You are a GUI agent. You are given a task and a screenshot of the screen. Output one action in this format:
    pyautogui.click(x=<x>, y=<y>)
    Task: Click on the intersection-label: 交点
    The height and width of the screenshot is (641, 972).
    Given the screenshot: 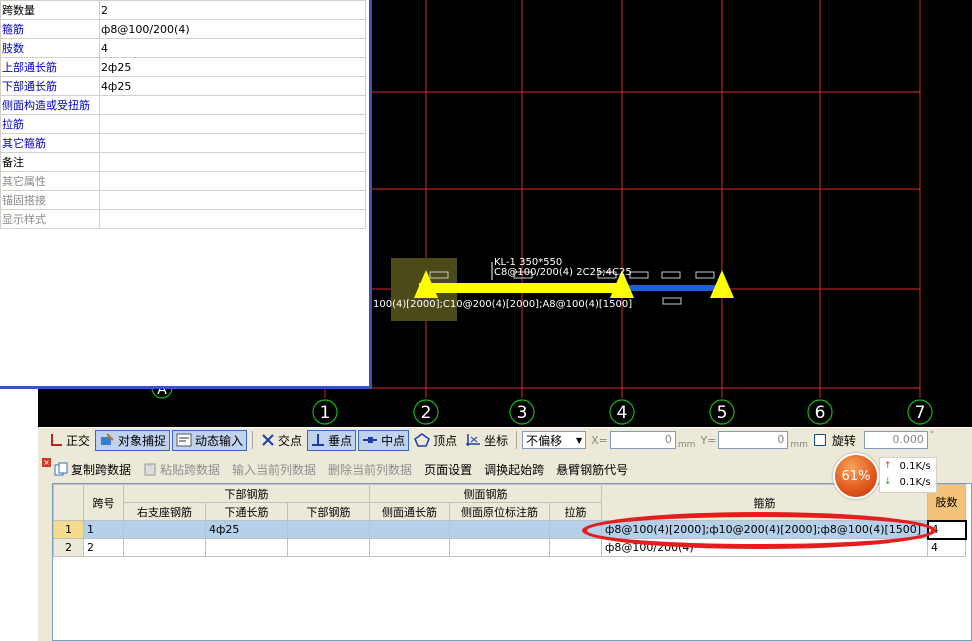 What is the action you would take?
    pyautogui.click(x=290, y=440)
    